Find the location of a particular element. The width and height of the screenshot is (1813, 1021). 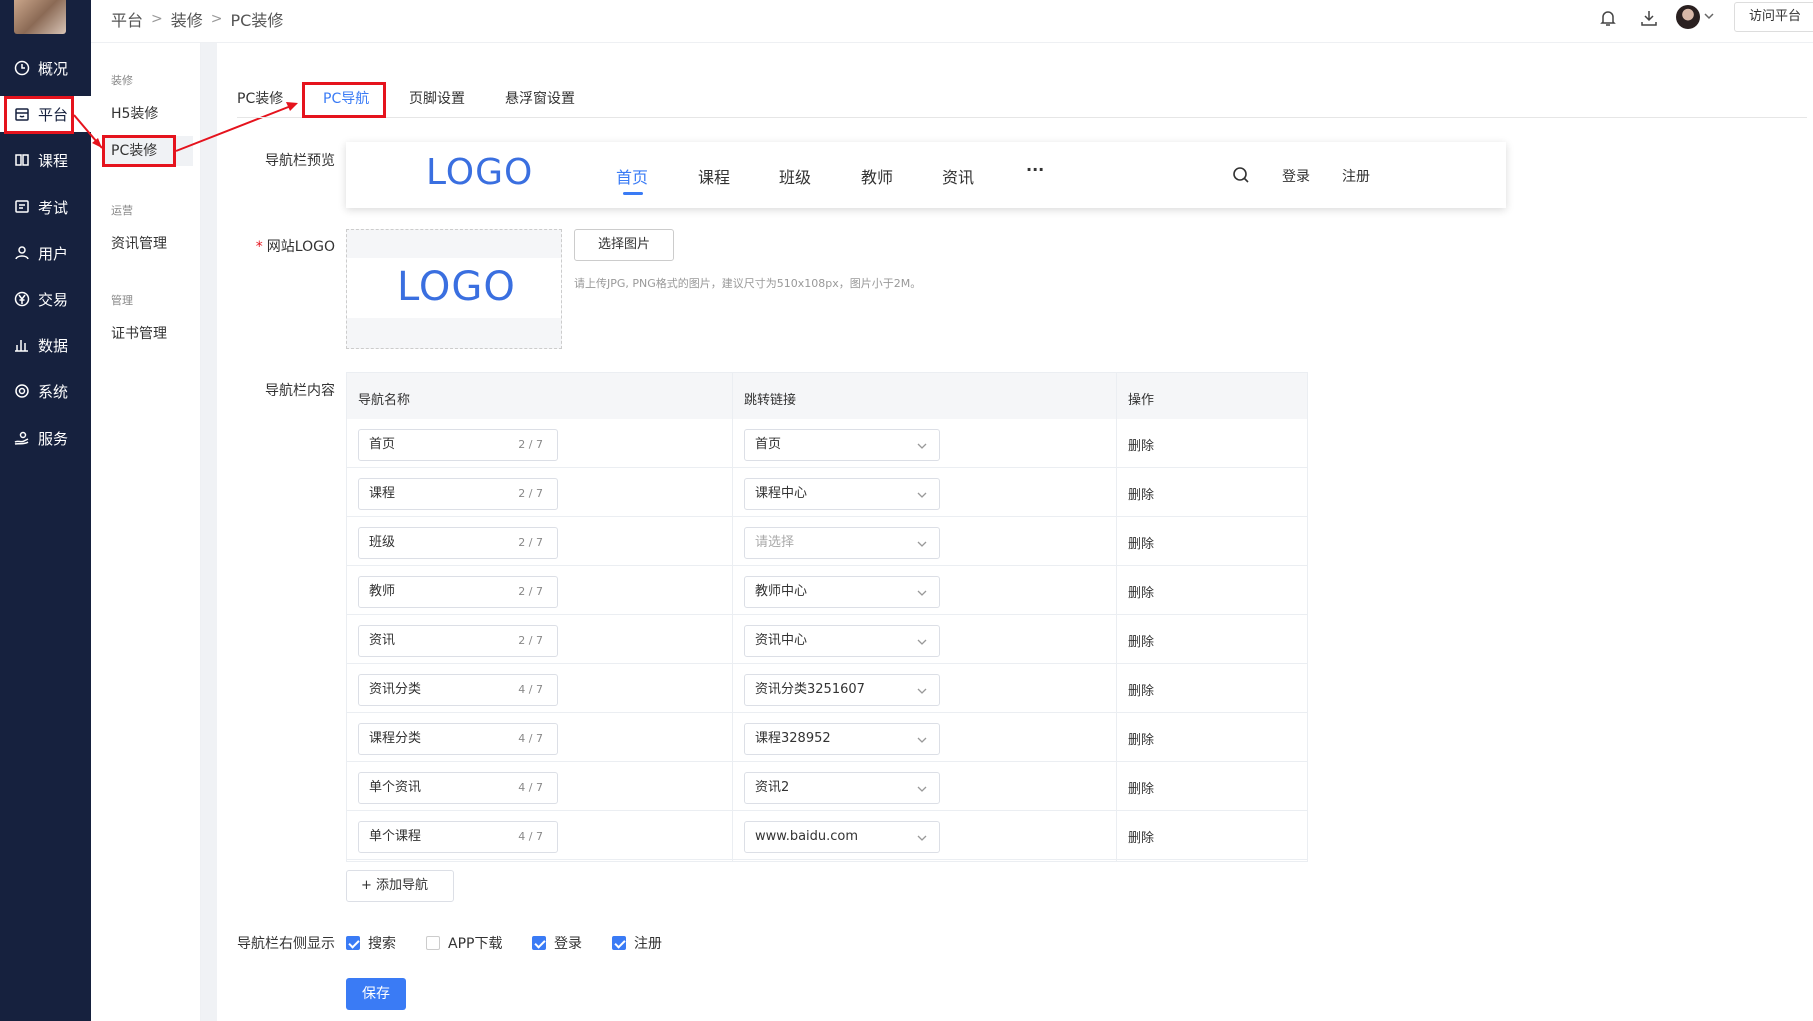

sidebar-item-system: 系统 is located at coordinates (45, 391).